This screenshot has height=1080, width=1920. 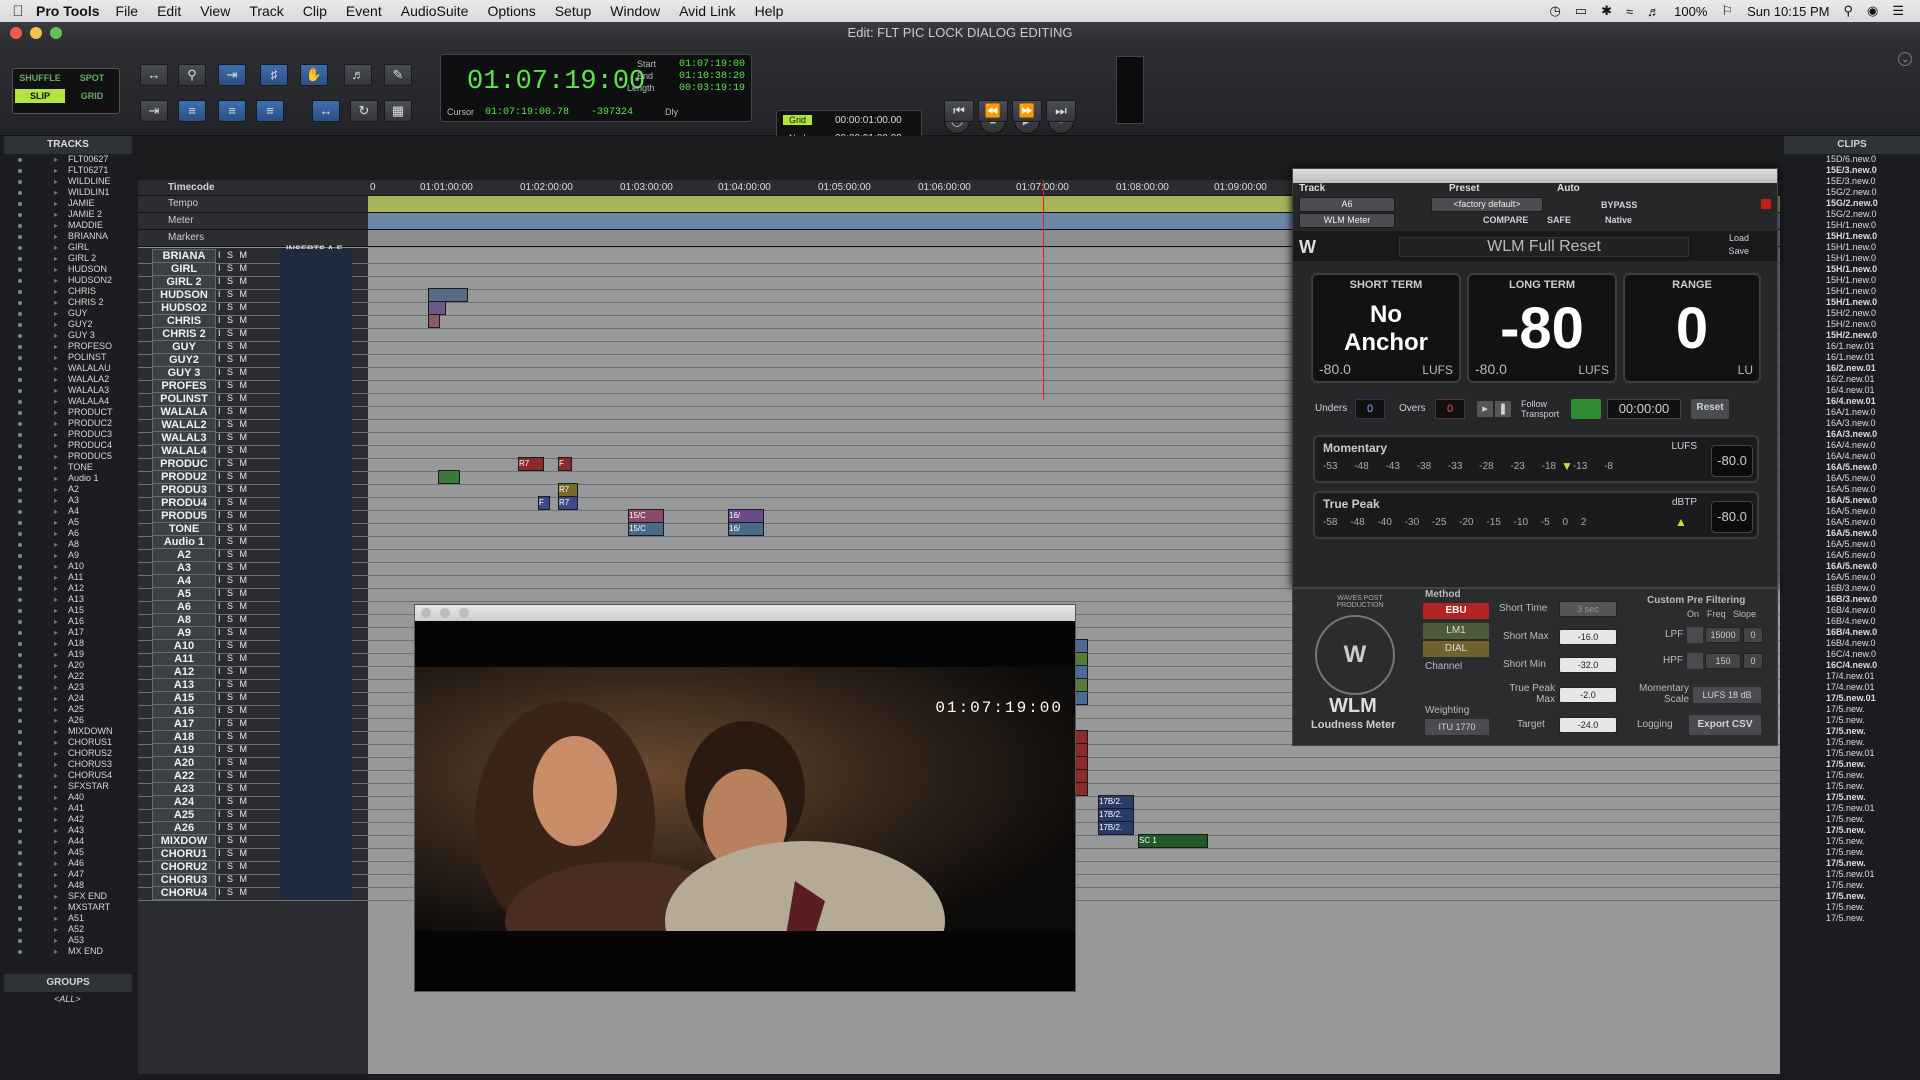 I want to click on menu-edit: Edit, so click(x=169, y=11).